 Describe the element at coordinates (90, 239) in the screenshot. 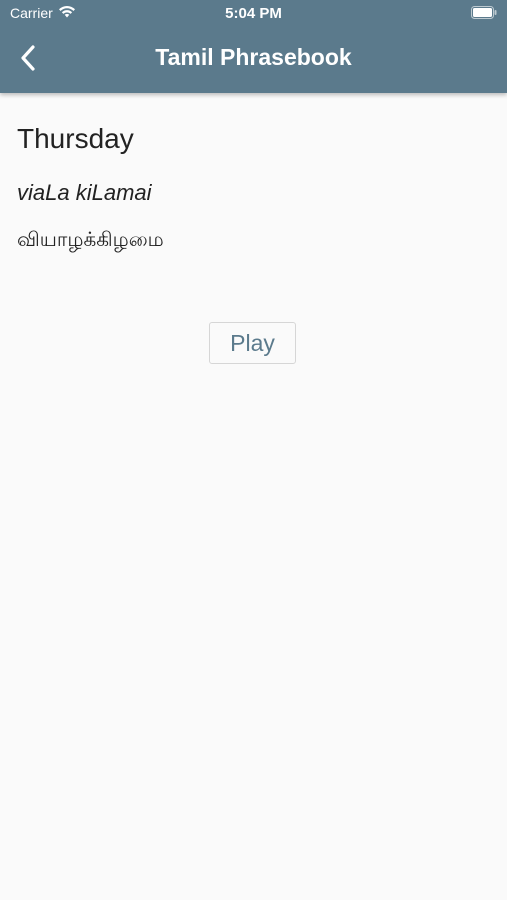

I see `tamil-script-text: வியாழக்கிழமை` at that location.